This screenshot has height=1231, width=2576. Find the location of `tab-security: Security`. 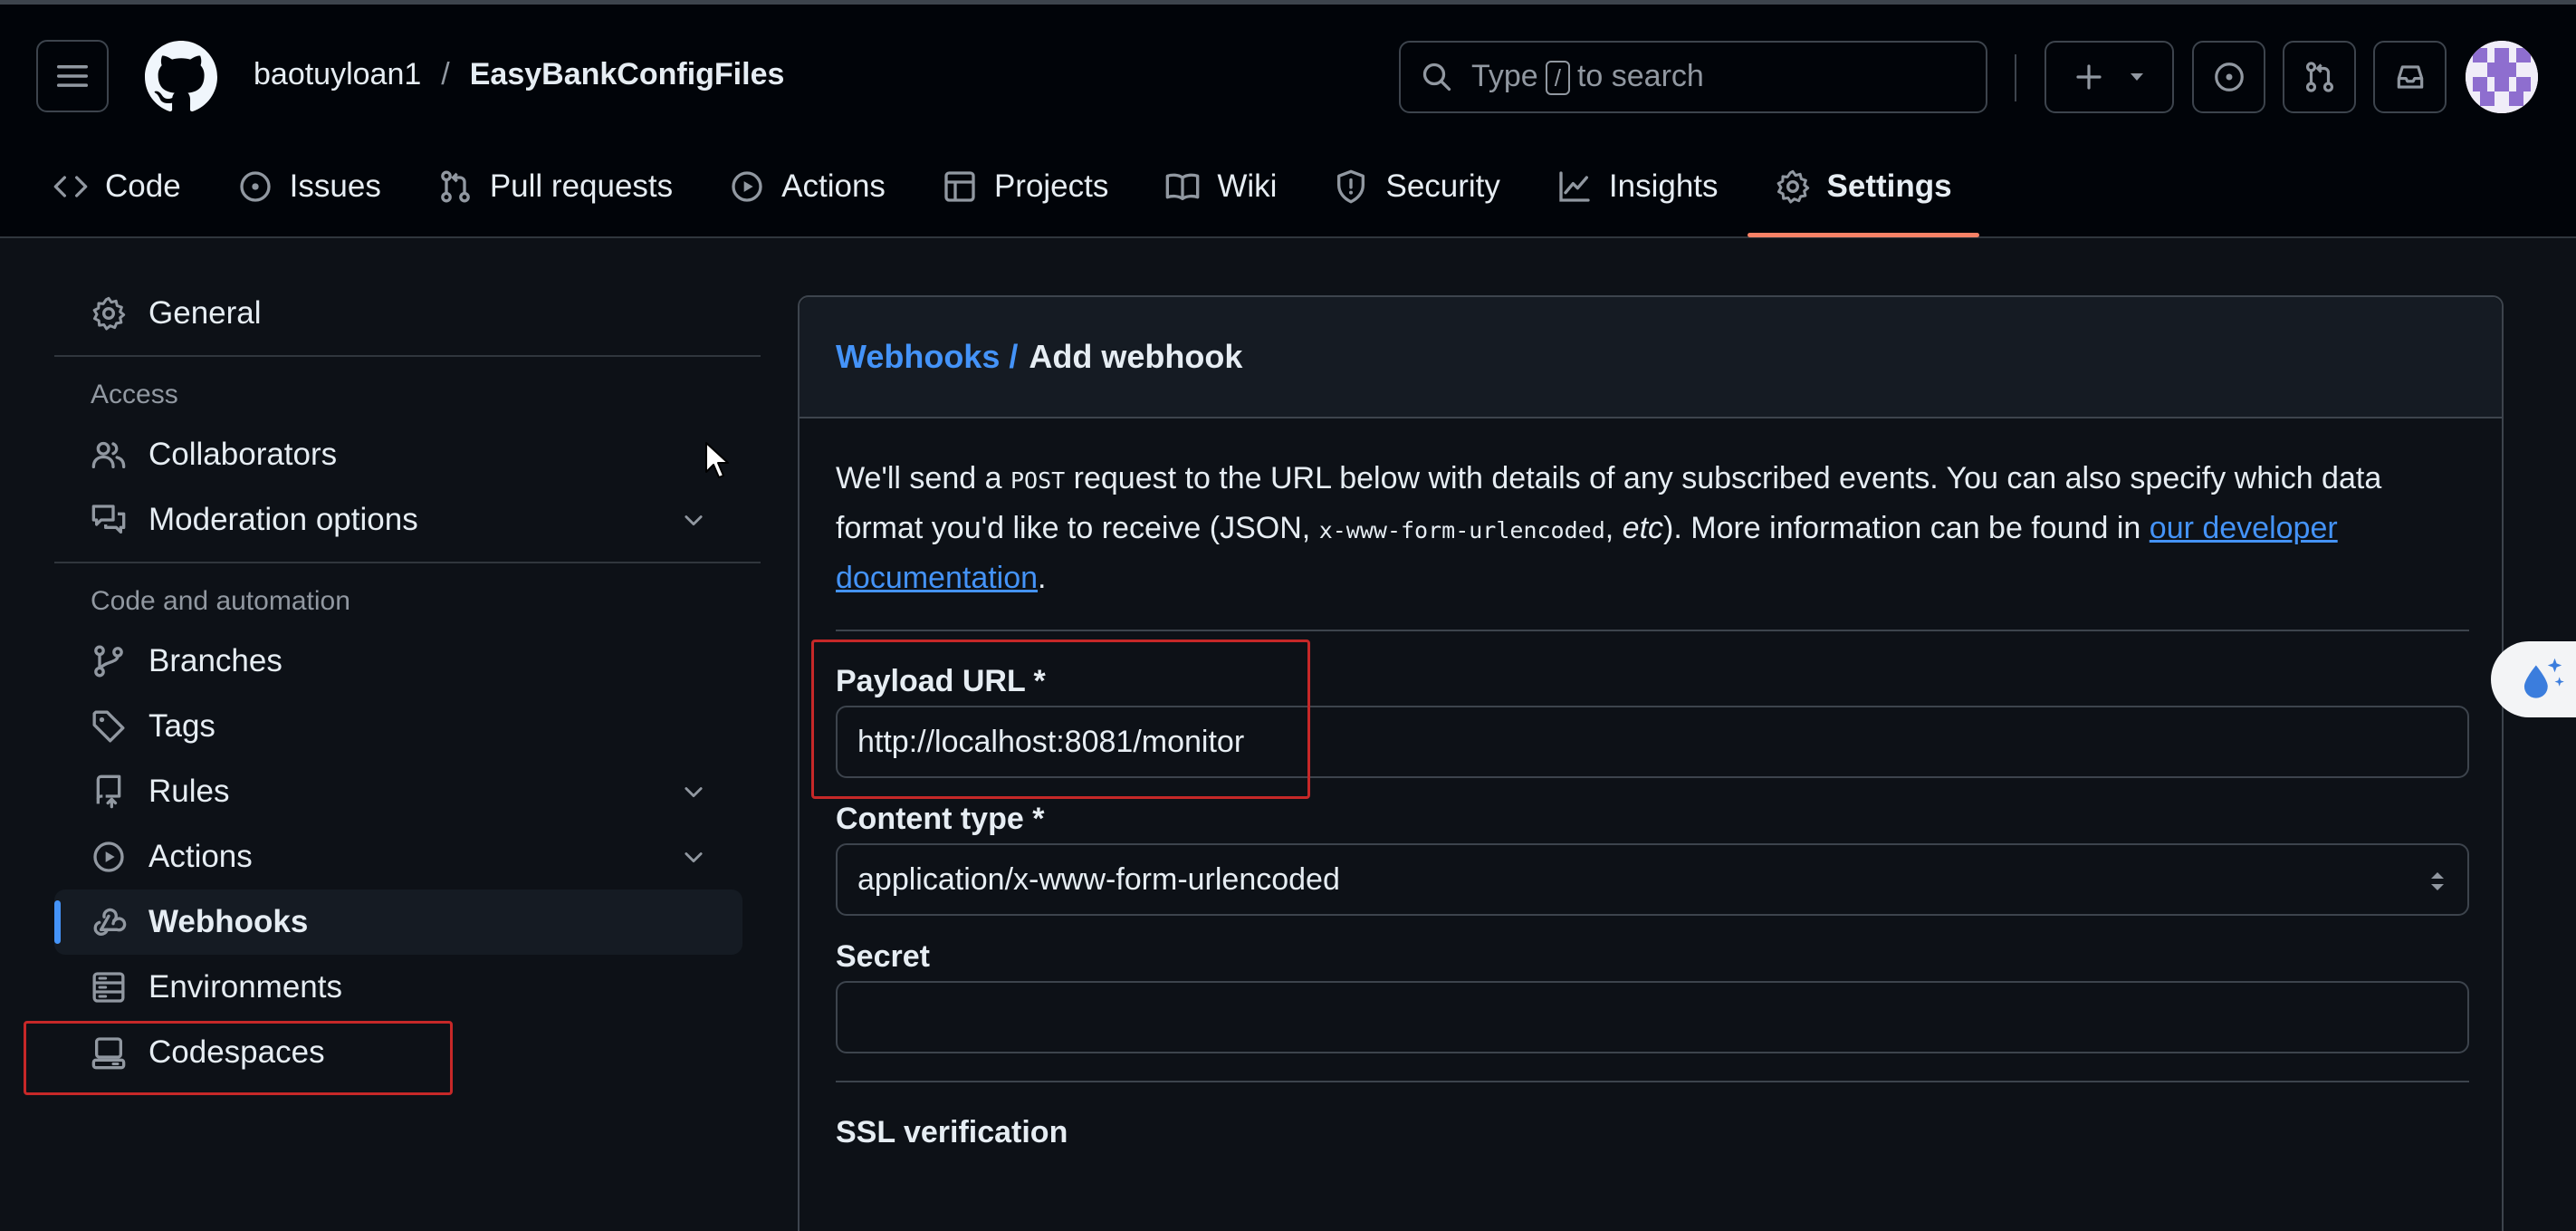

tab-security: Security is located at coordinates (1416, 186).